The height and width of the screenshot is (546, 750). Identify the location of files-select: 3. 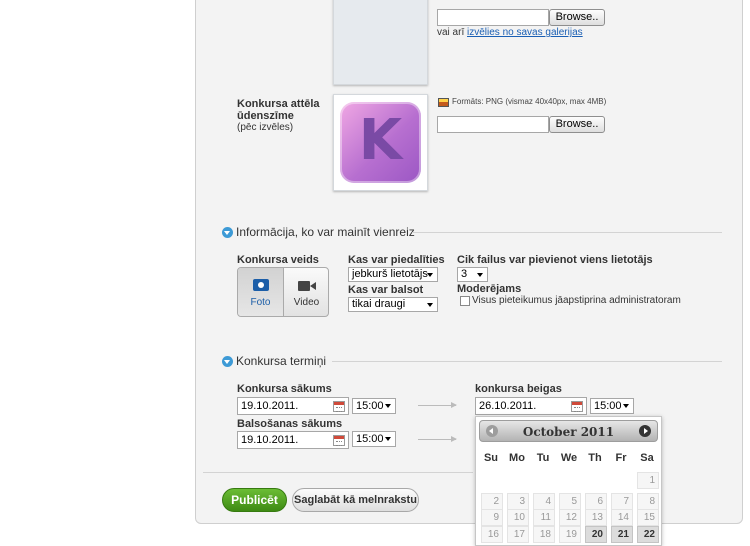
(472, 274).